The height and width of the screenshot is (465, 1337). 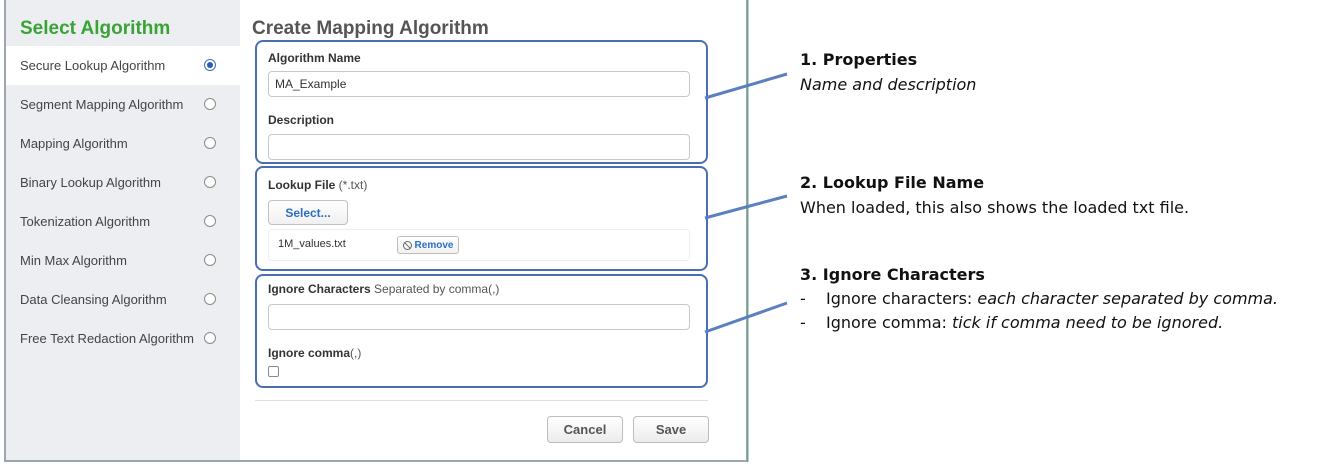 I want to click on sidebar-item-mapping: Mapping Algorithm, so click(x=123, y=143).